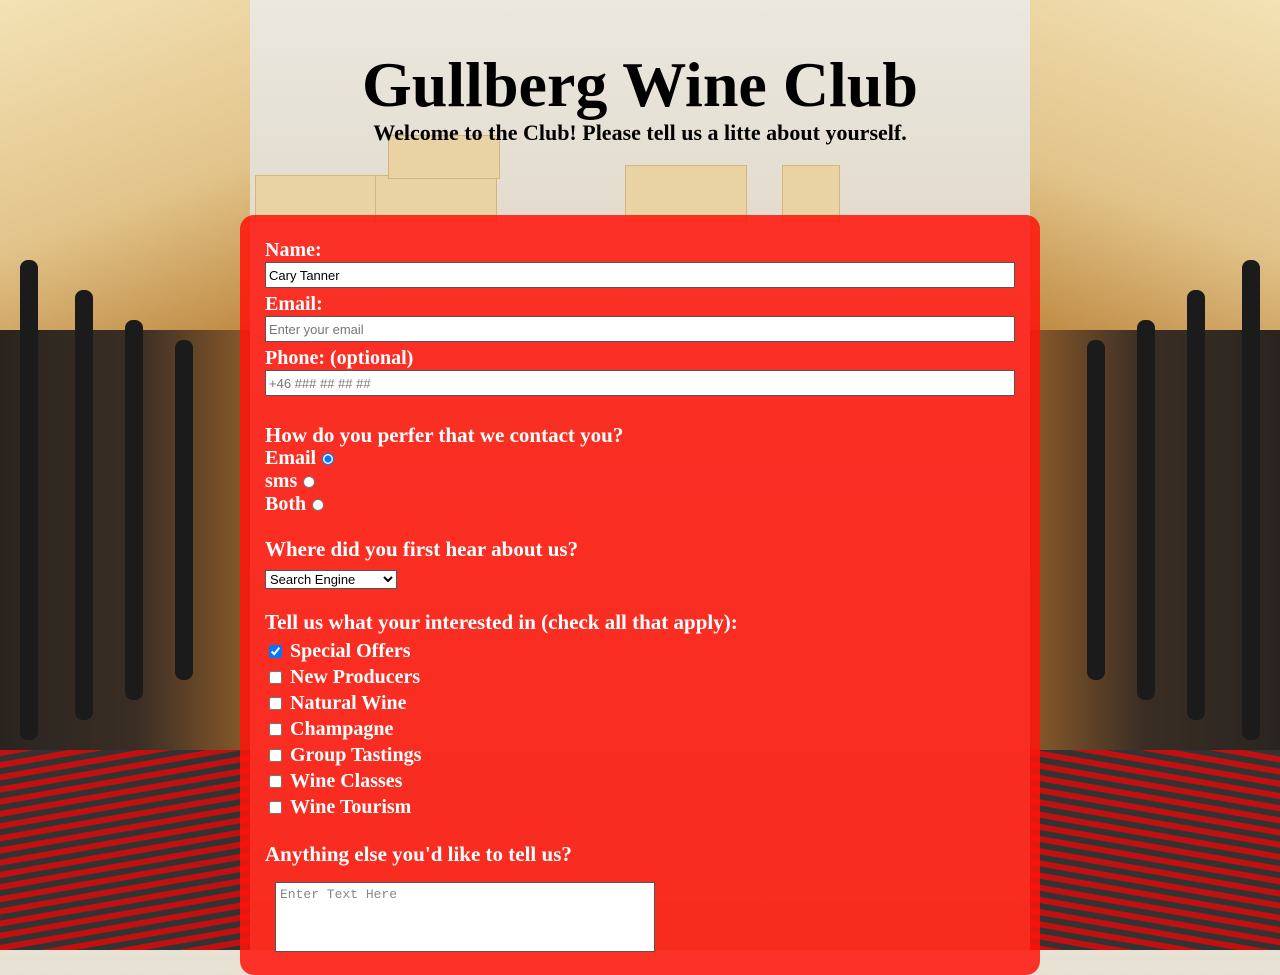 This screenshot has height=975, width=1280. What do you see at coordinates (291, 458) in the screenshot?
I see `radio-label: Email` at bounding box center [291, 458].